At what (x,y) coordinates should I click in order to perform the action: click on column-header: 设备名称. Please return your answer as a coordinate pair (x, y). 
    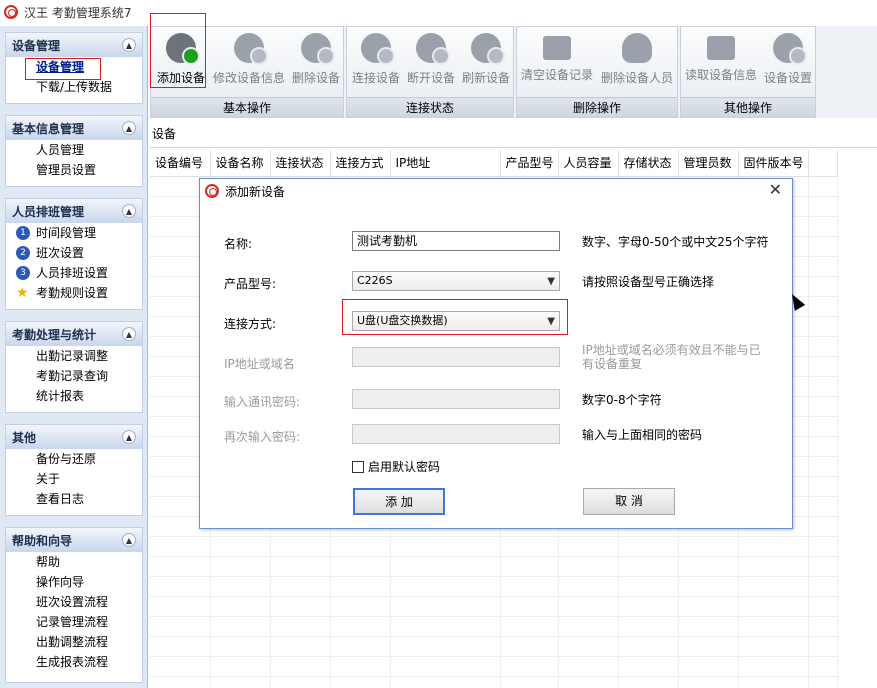
    Looking at the image, I should click on (240, 163).